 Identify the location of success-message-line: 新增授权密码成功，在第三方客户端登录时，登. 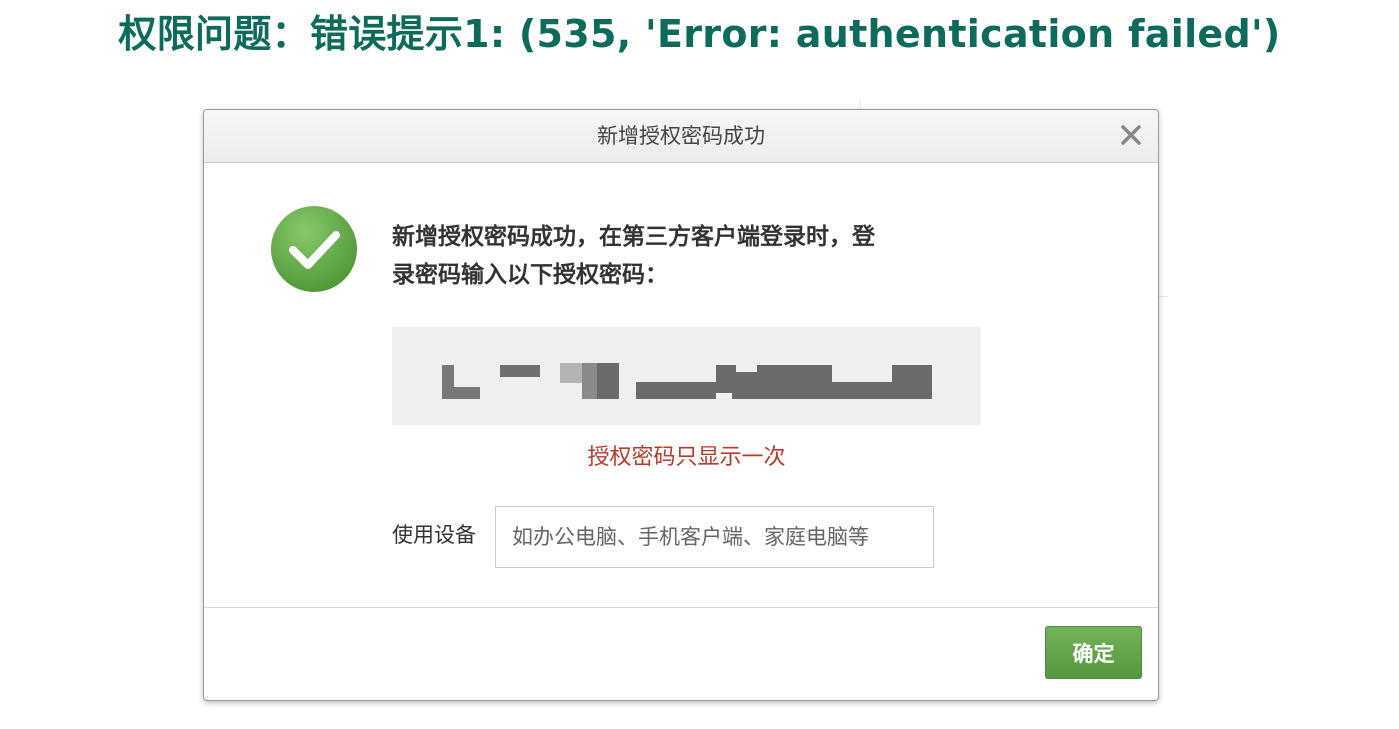
(633, 237).